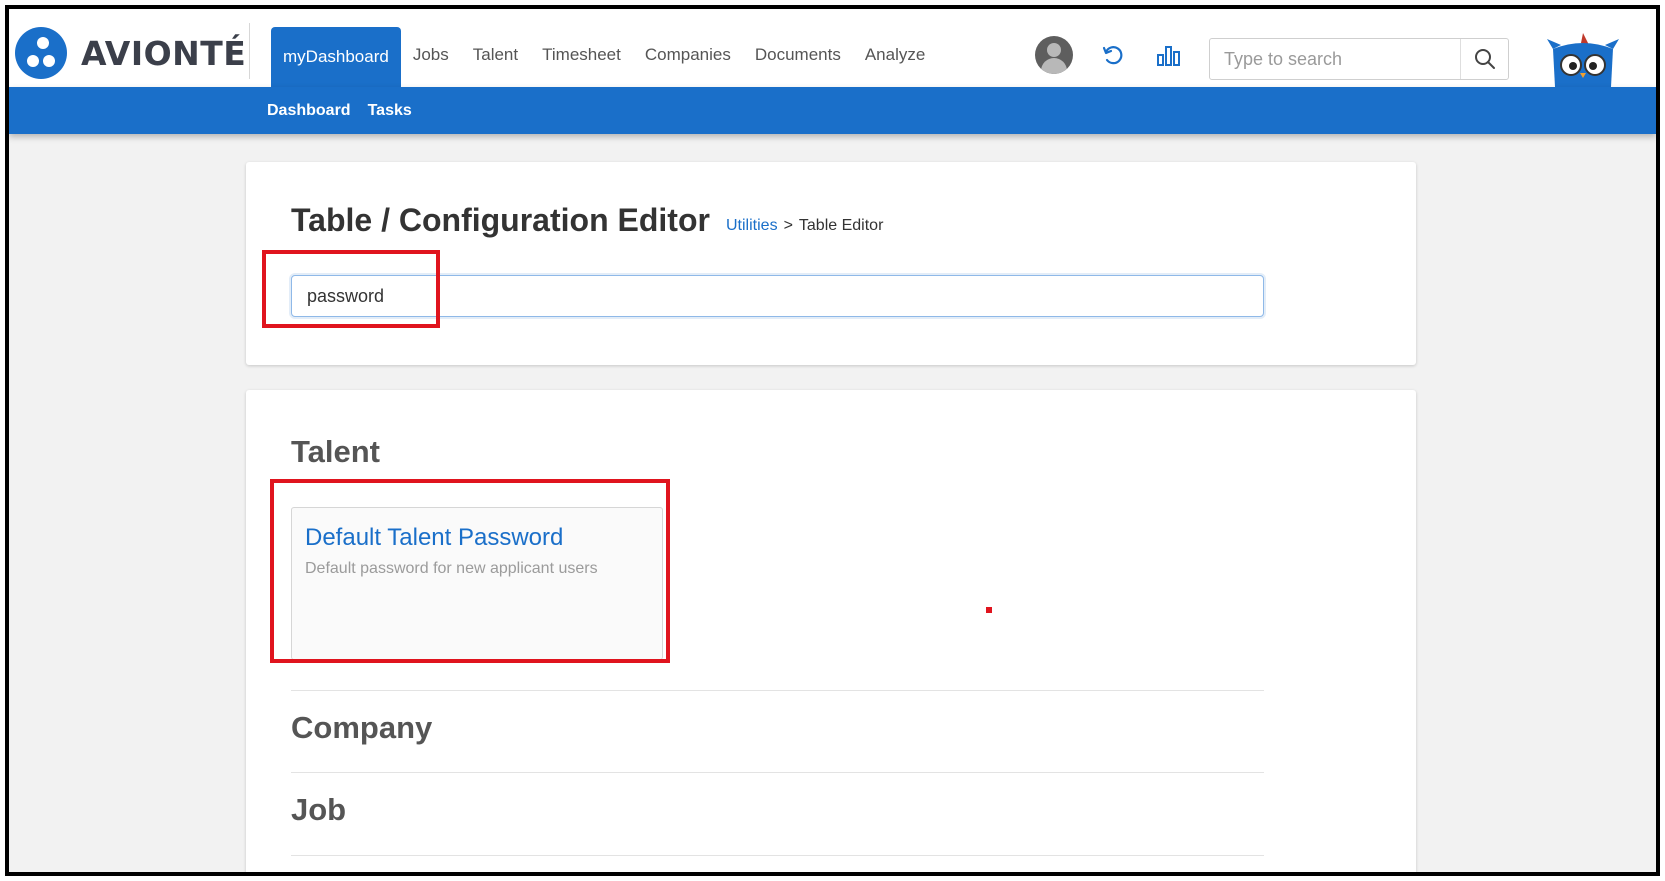 The image size is (1665, 881). What do you see at coordinates (1169, 55) in the screenshot?
I see `bar-chart-icon` at bounding box center [1169, 55].